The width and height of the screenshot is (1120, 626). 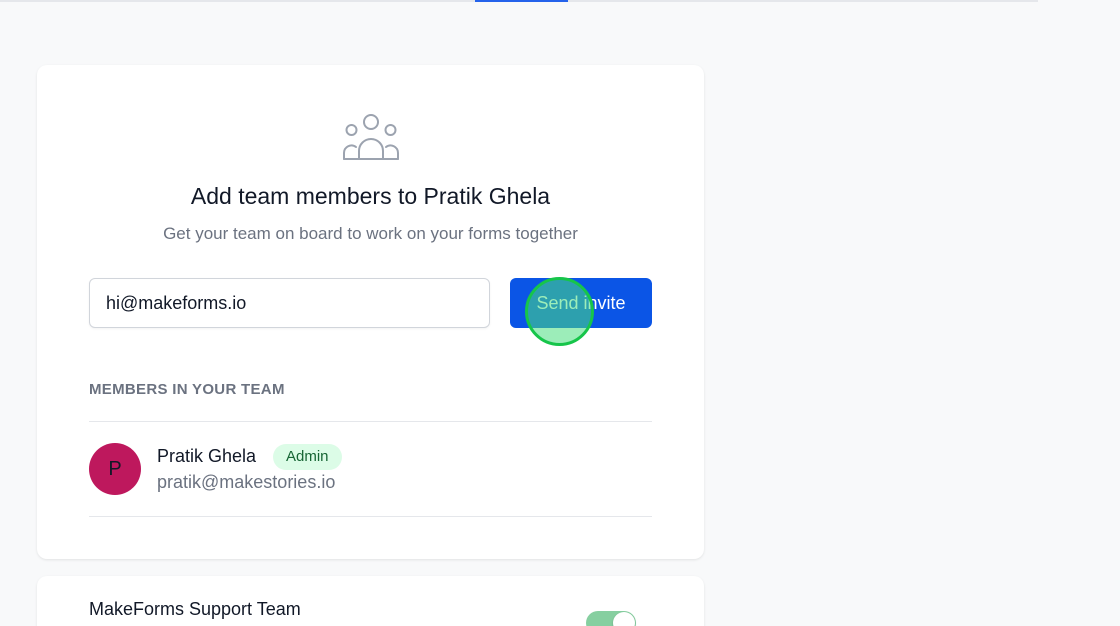 What do you see at coordinates (370, 601) in the screenshot?
I see `support-team-card: MakeForms Support Team` at bounding box center [370, 601].